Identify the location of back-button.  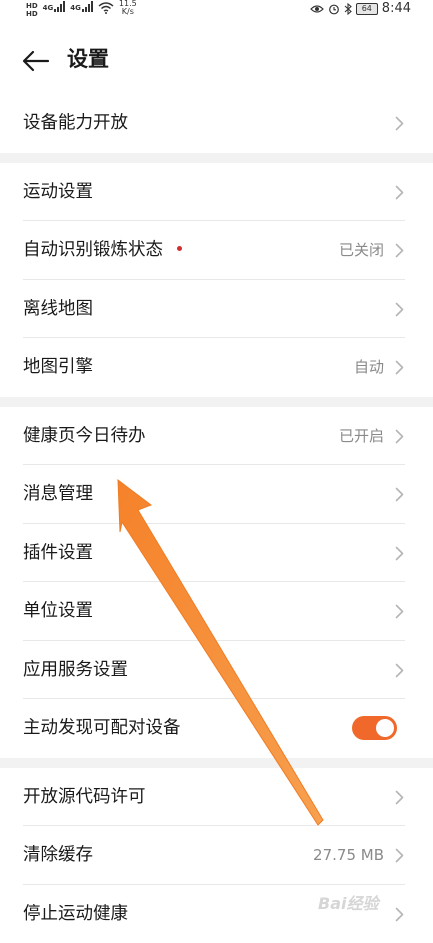
(35, 61).